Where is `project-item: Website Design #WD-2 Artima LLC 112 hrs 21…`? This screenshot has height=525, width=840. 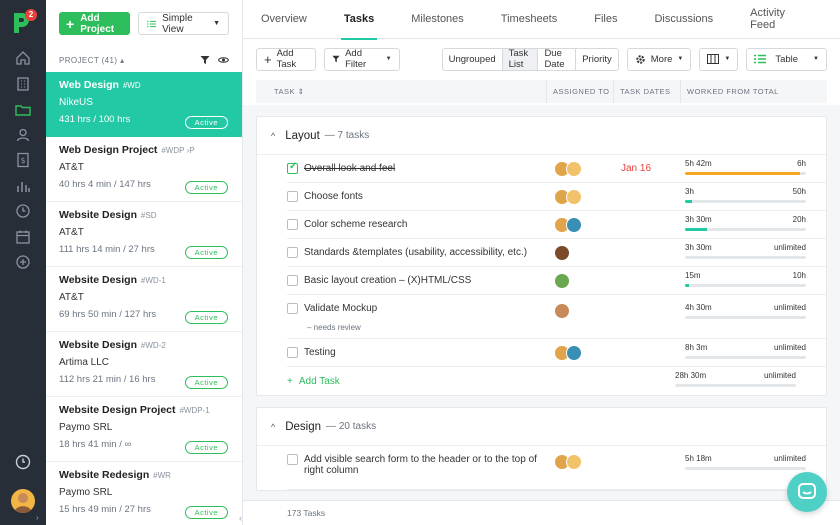
project-item: Website Design #WD-2 Artima LLC 112 hrs 21… is located at coordinates (144, 364).